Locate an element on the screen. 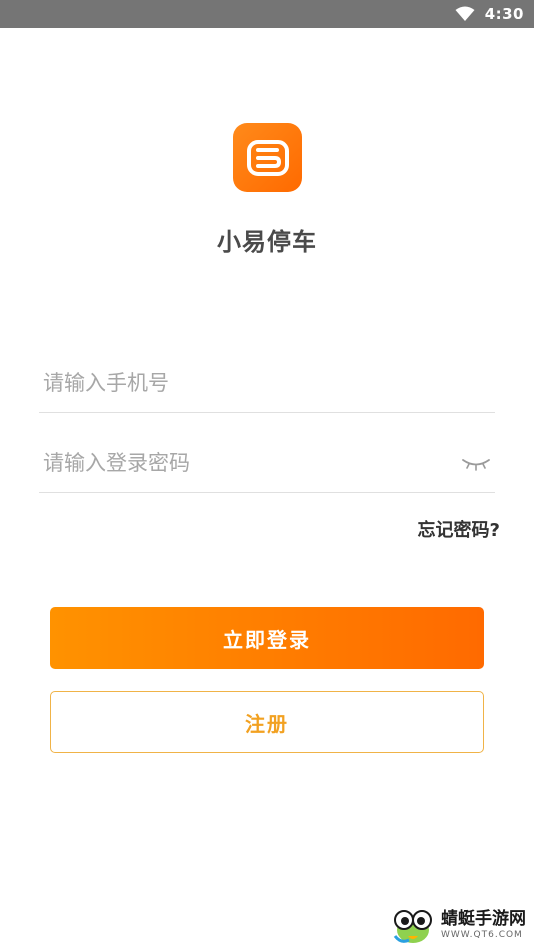  app-name: 小易停车 is located at coordinates (267, 242).